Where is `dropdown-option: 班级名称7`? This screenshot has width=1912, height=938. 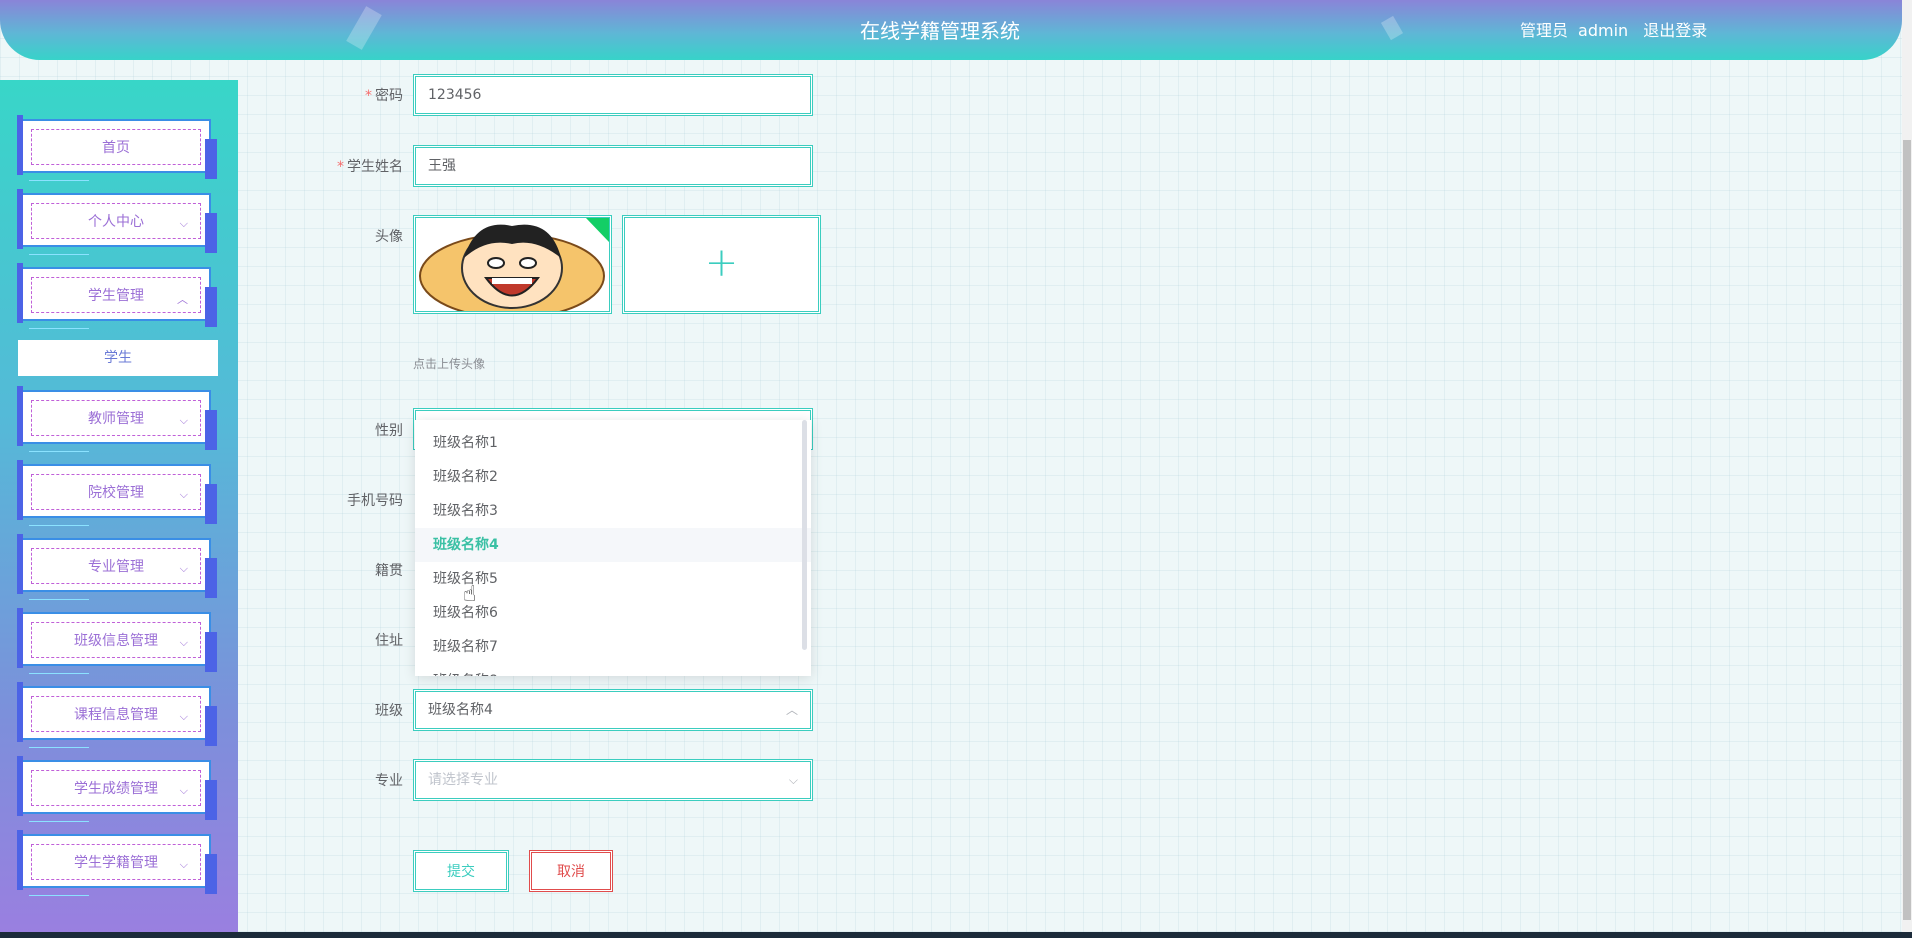
dropdown-option: 班级名称7 is located at coordinates (613, 647).